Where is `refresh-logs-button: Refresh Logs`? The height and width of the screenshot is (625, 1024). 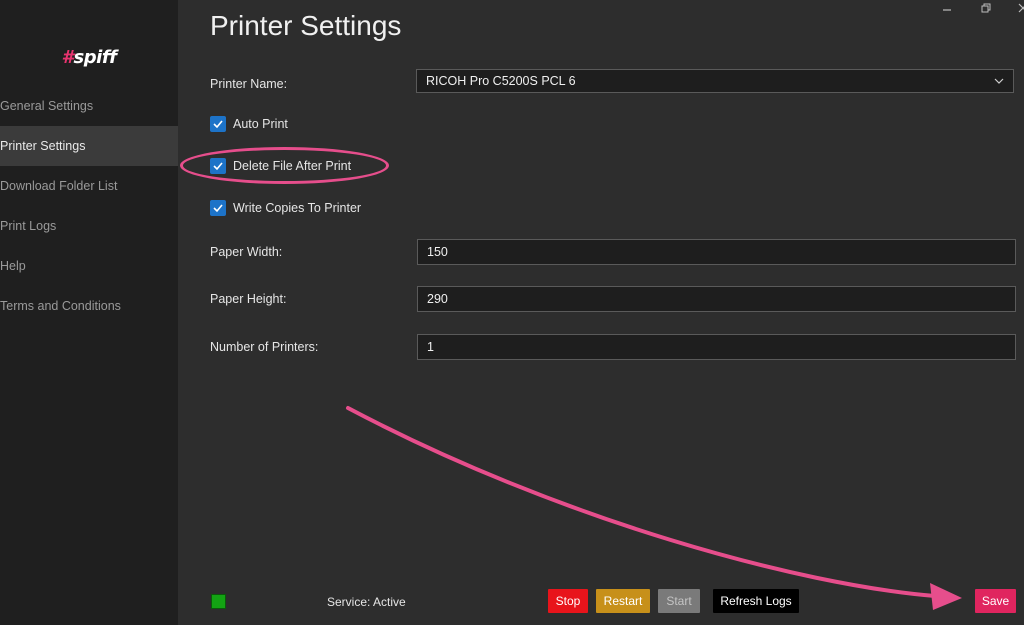 refresh-logs-button: Refresh Logs is located at coordinates (756, 601).